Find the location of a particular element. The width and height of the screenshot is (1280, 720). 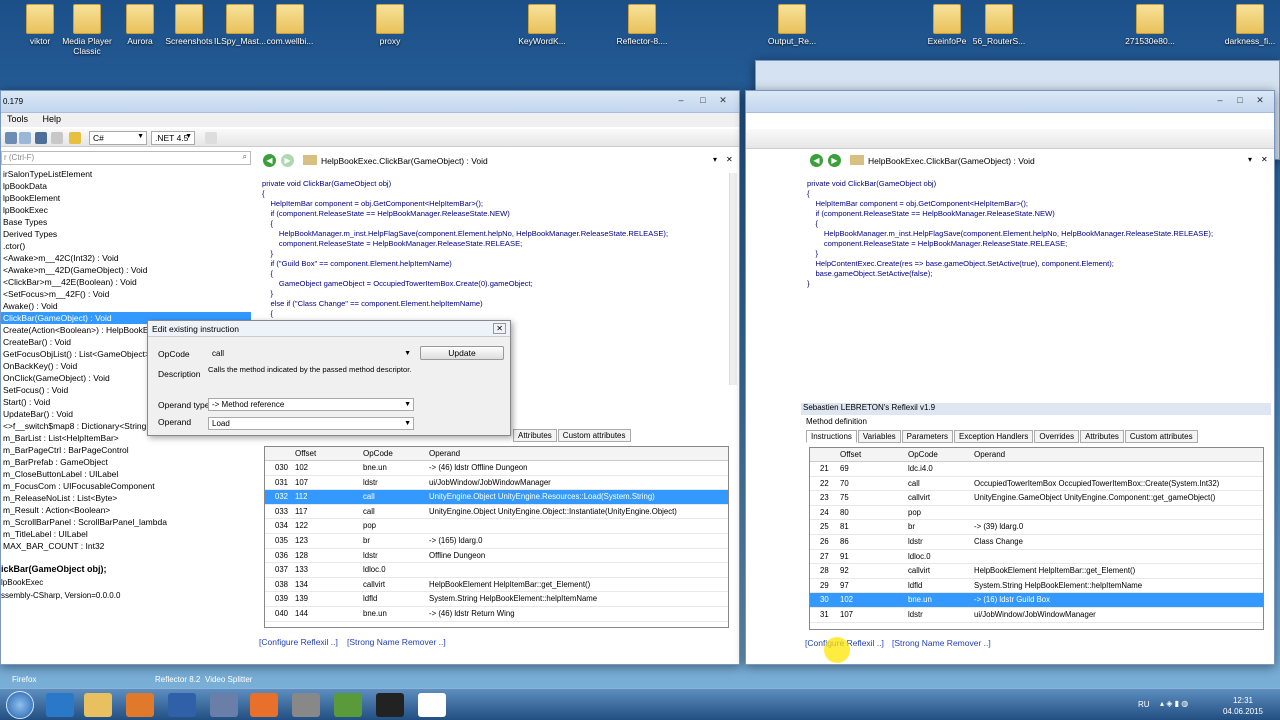

table-row: 25 81 br -> (39) ldarg.0 is located at coordinates (1036, 527).